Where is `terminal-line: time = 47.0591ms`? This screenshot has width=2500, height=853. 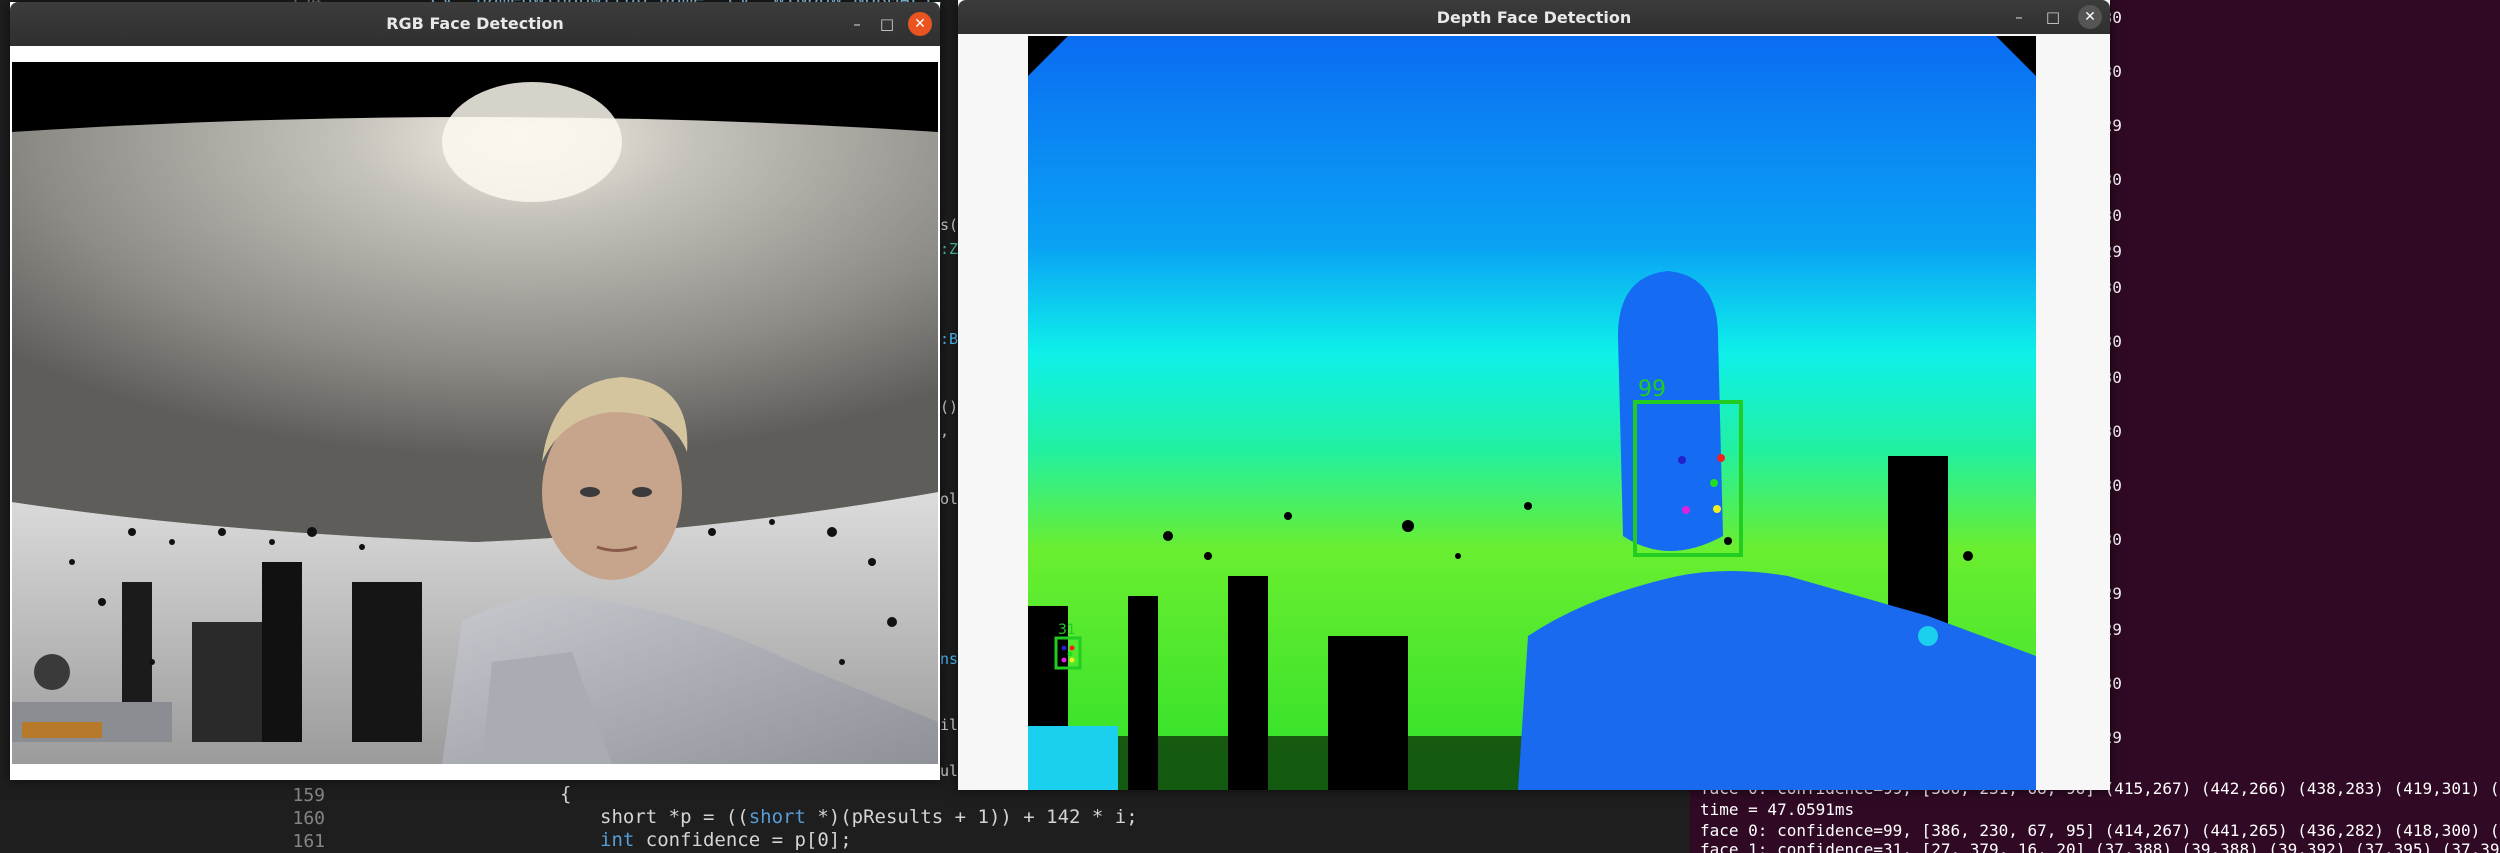 terminal-line: time = 47.0591ms is located at coordinates (1777, 809).